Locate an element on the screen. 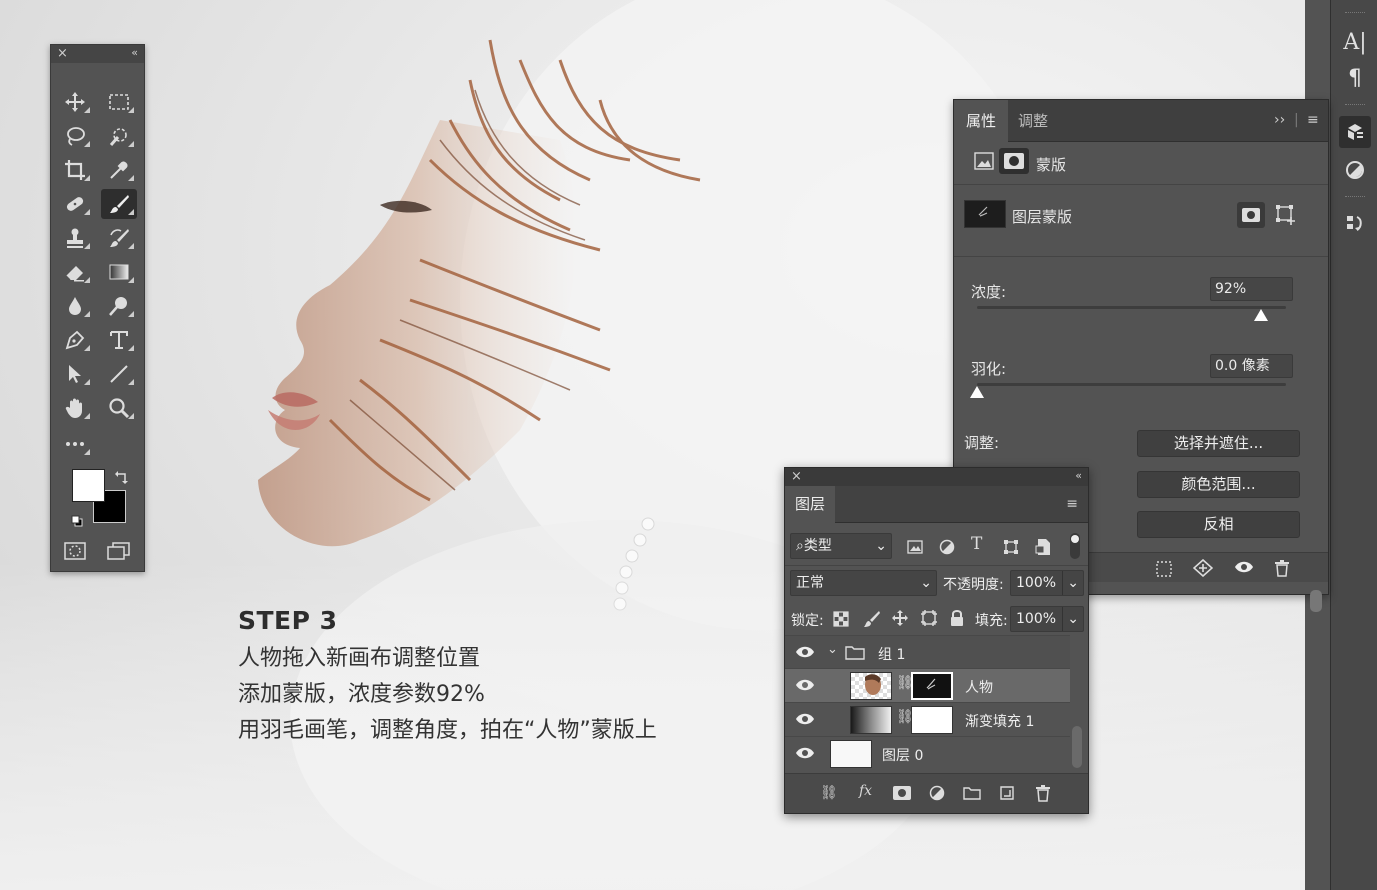 This screenshot has height=890, width=1377. vector-mask-icon is located at coordinates (1286, 217).